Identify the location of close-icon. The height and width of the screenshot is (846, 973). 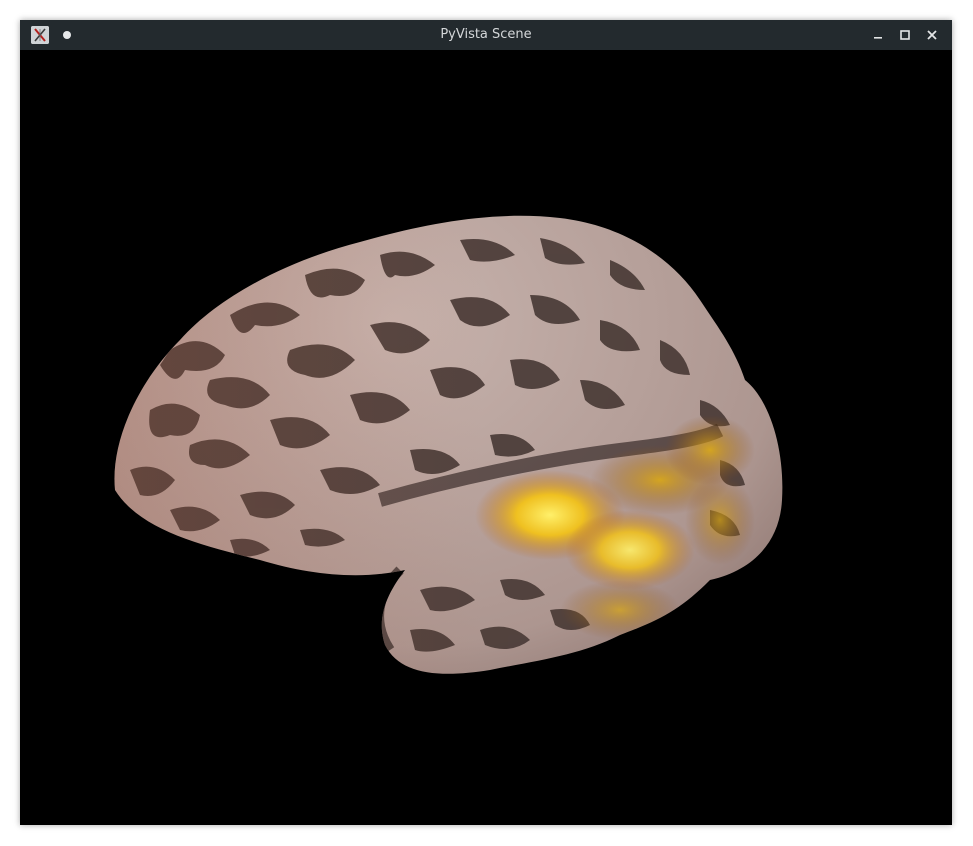
(932, 35).